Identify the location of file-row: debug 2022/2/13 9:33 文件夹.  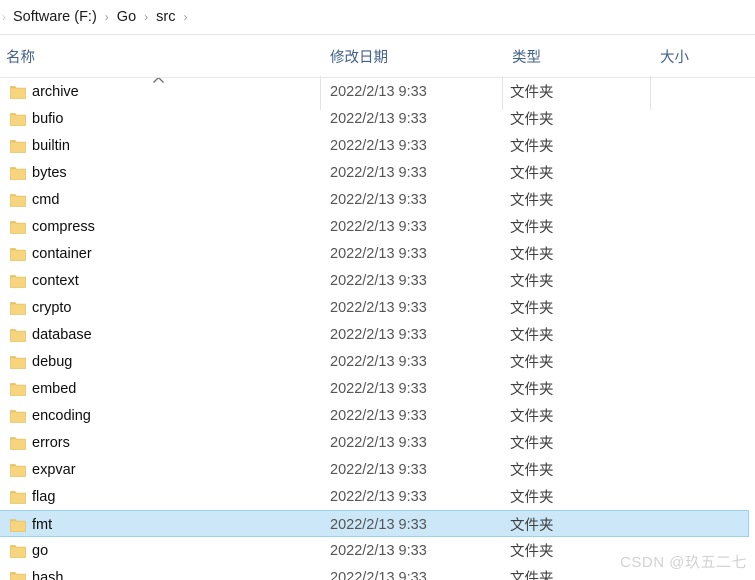
(377, 361).